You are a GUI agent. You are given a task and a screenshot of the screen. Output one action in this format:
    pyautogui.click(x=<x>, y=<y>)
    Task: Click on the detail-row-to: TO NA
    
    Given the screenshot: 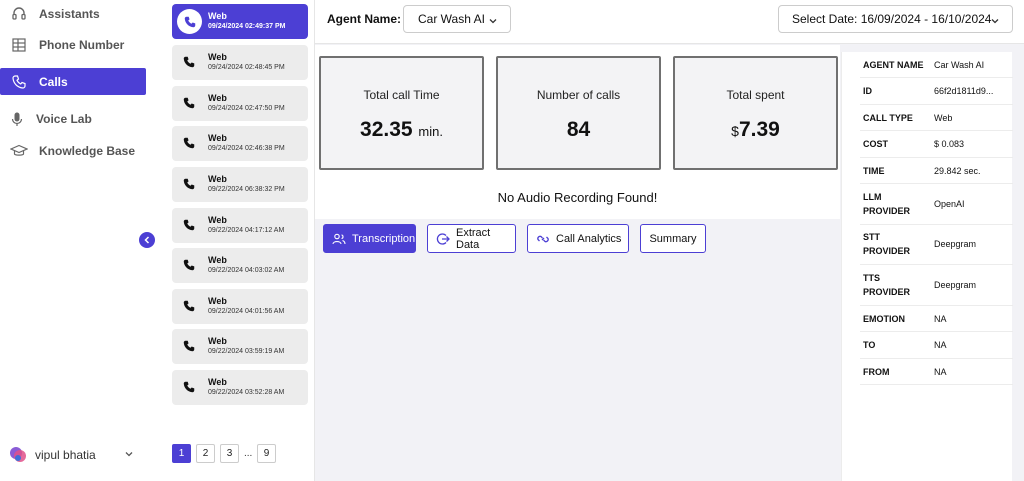 What is the action you would take?
    pyautogui.click(x=936, y=345)
    